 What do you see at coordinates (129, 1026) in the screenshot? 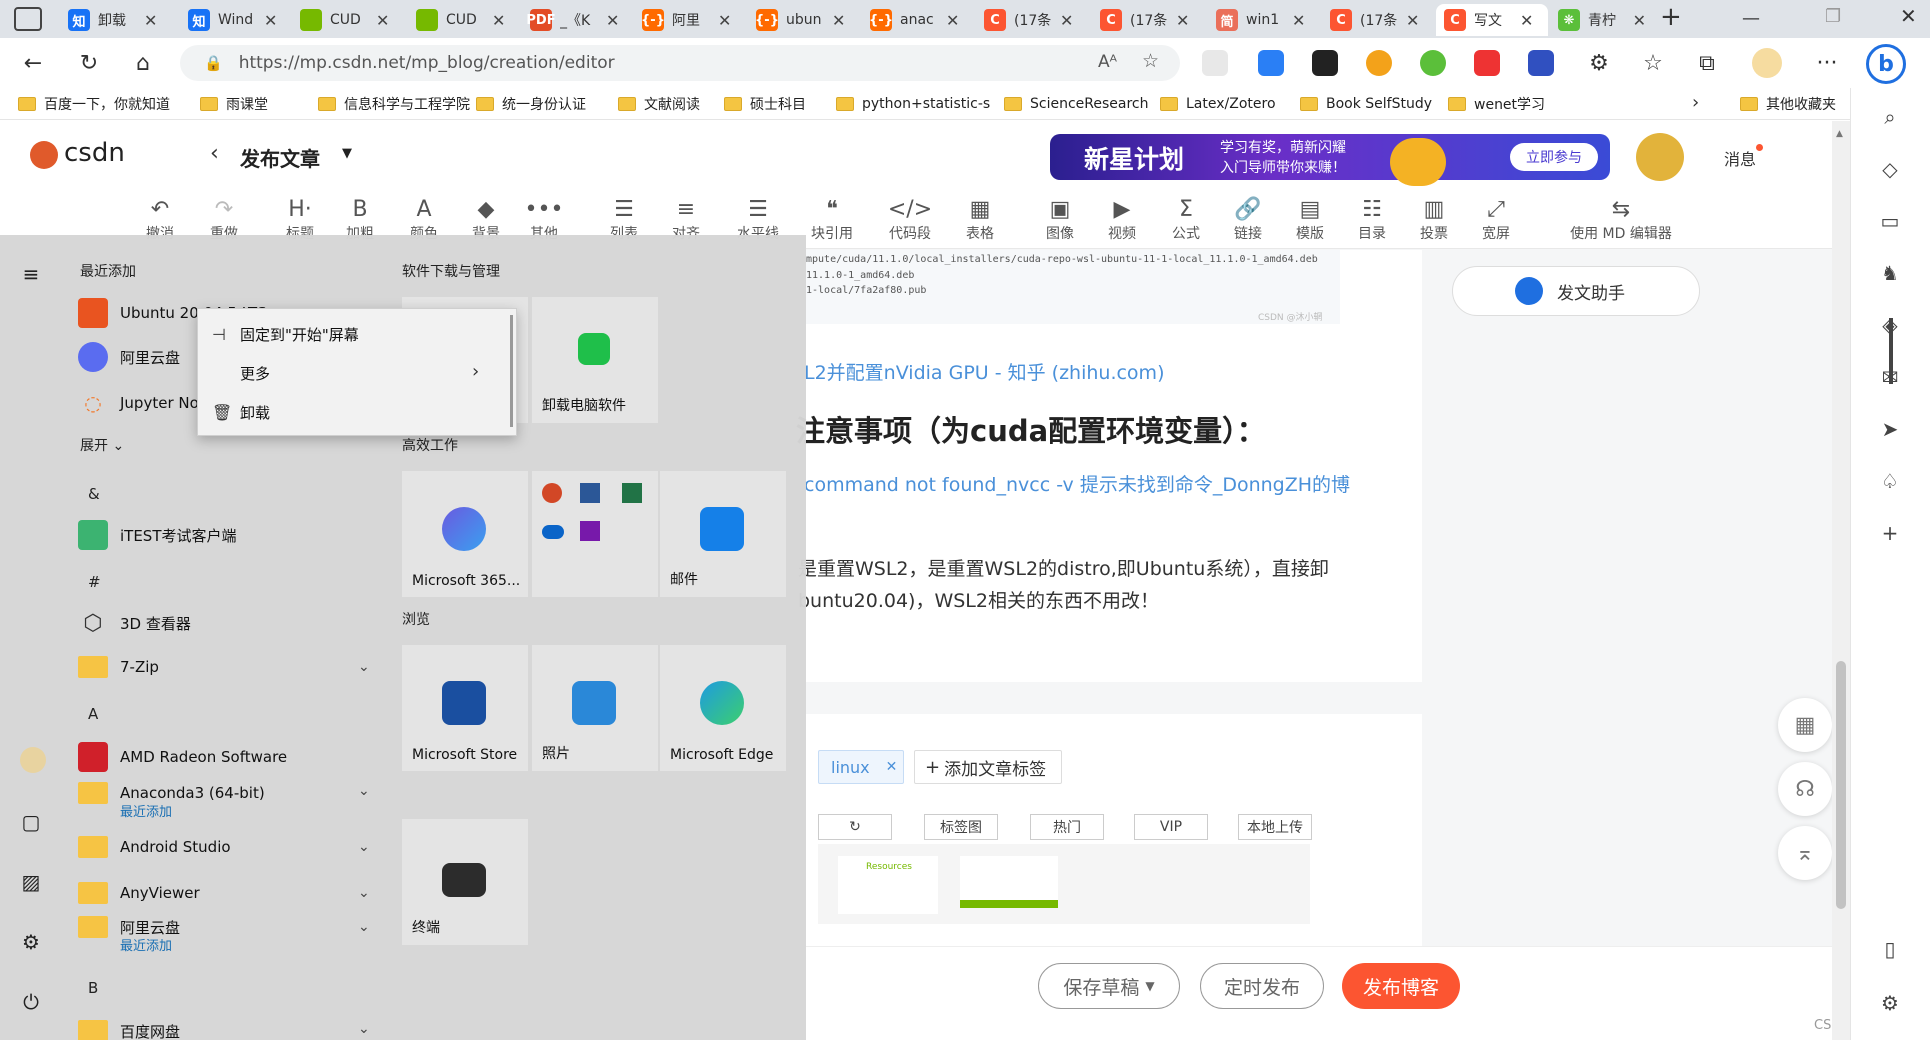
I see `app-baidu-netdisk: 百度网盘` at bounding box center [129, 1026].